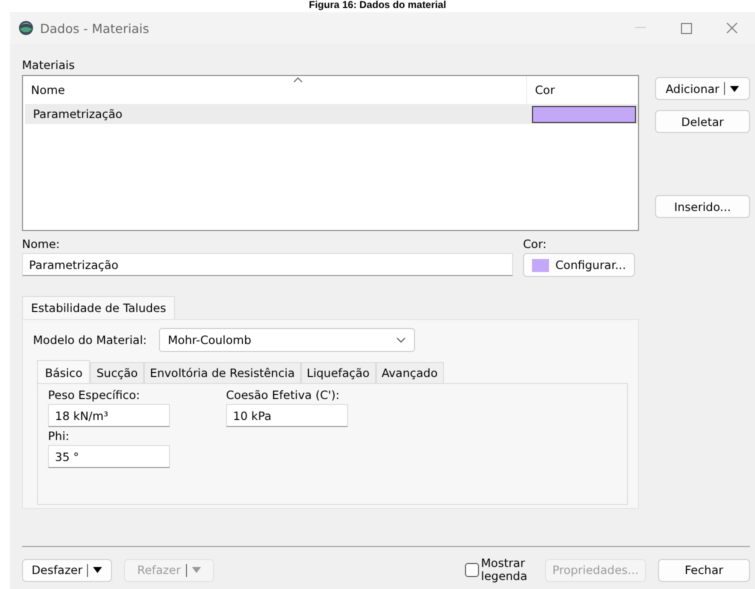 The width and height of the screenshot is (755, 589). I want to click on split-button: Desfazer, so click(67, 570).